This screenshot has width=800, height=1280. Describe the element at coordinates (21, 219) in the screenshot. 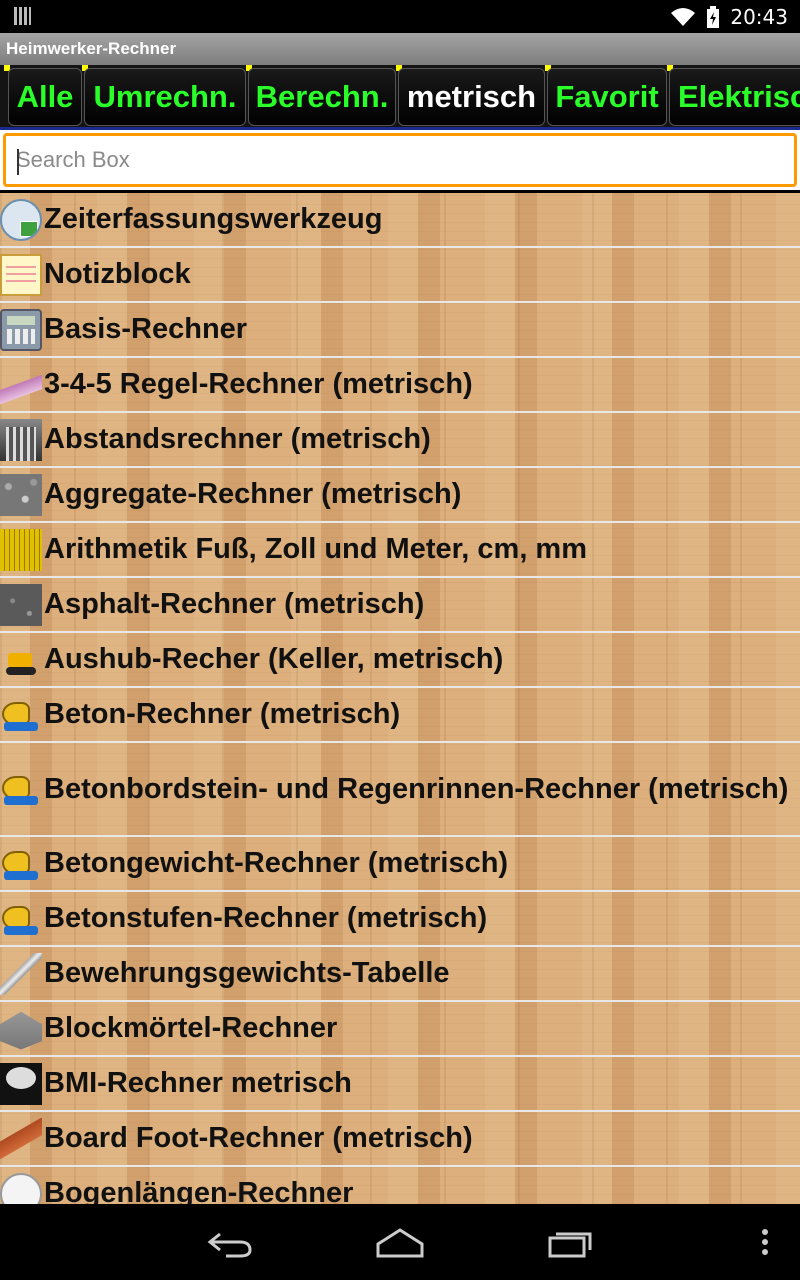

I see `clock-icon` at that location.